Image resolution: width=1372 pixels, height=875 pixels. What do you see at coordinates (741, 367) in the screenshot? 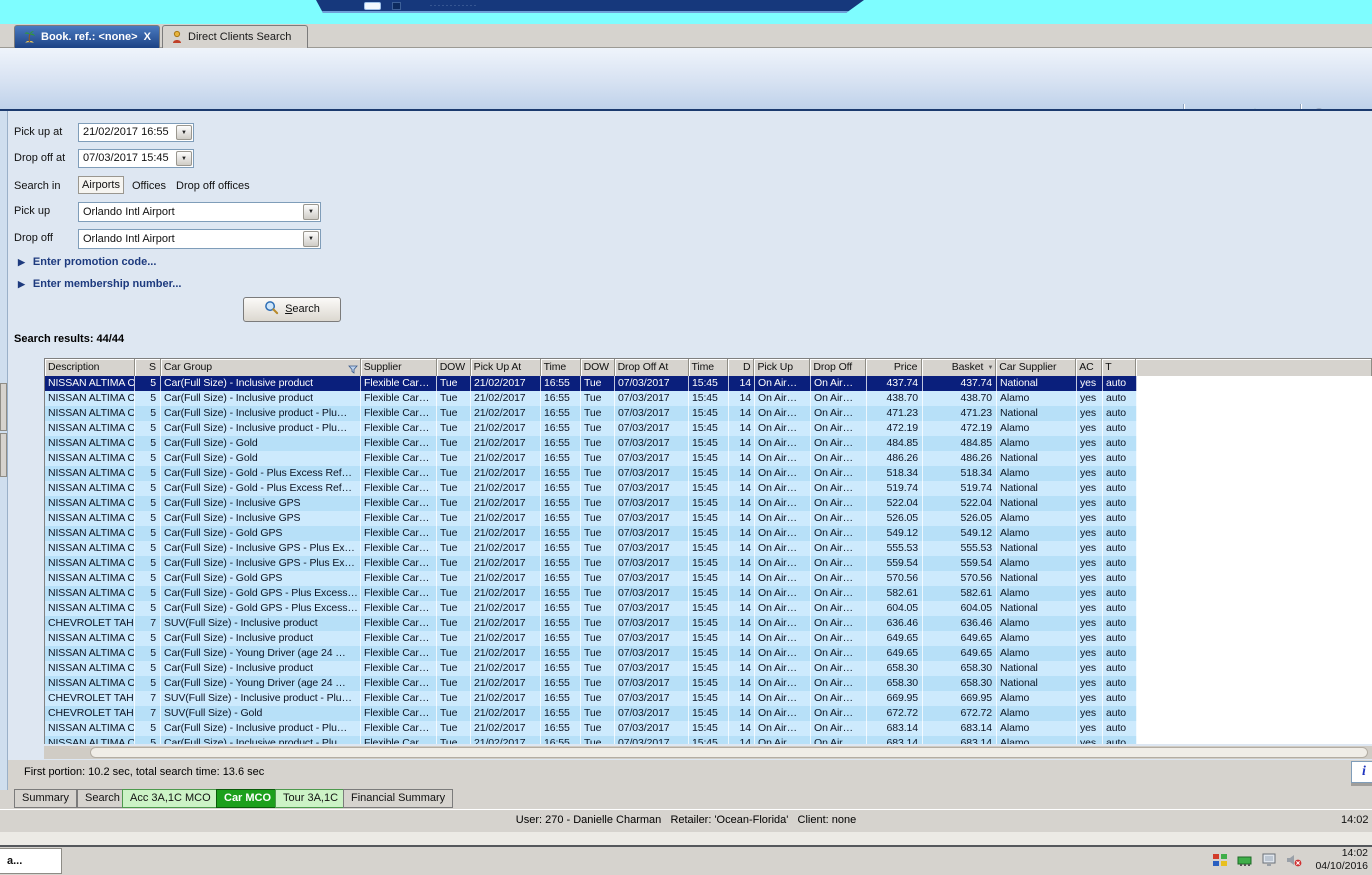
I see `column-header-d: D` at bounding box center [741, 367].